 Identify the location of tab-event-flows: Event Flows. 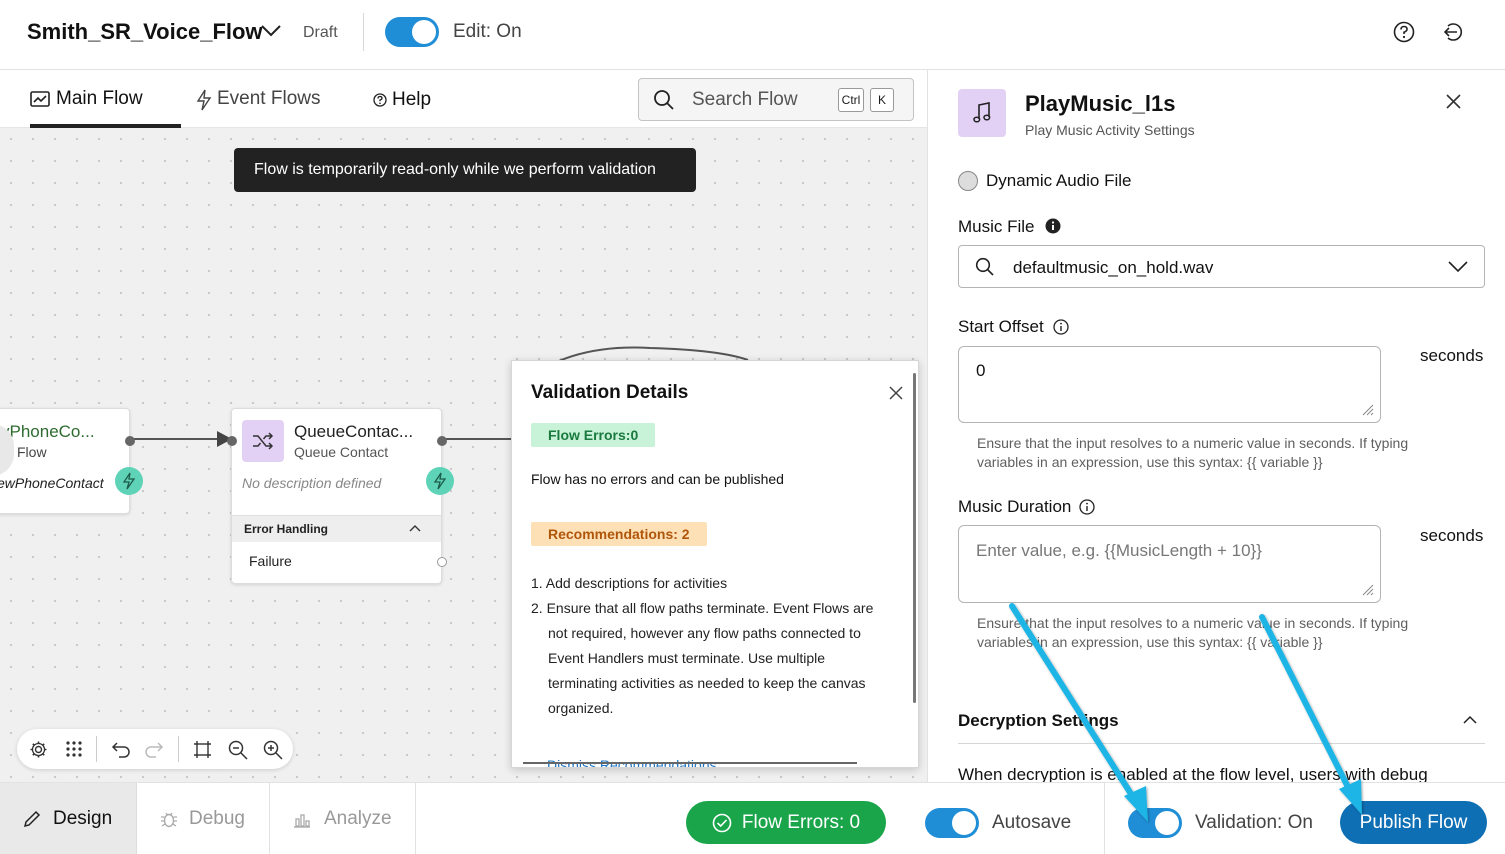
(266, 99).